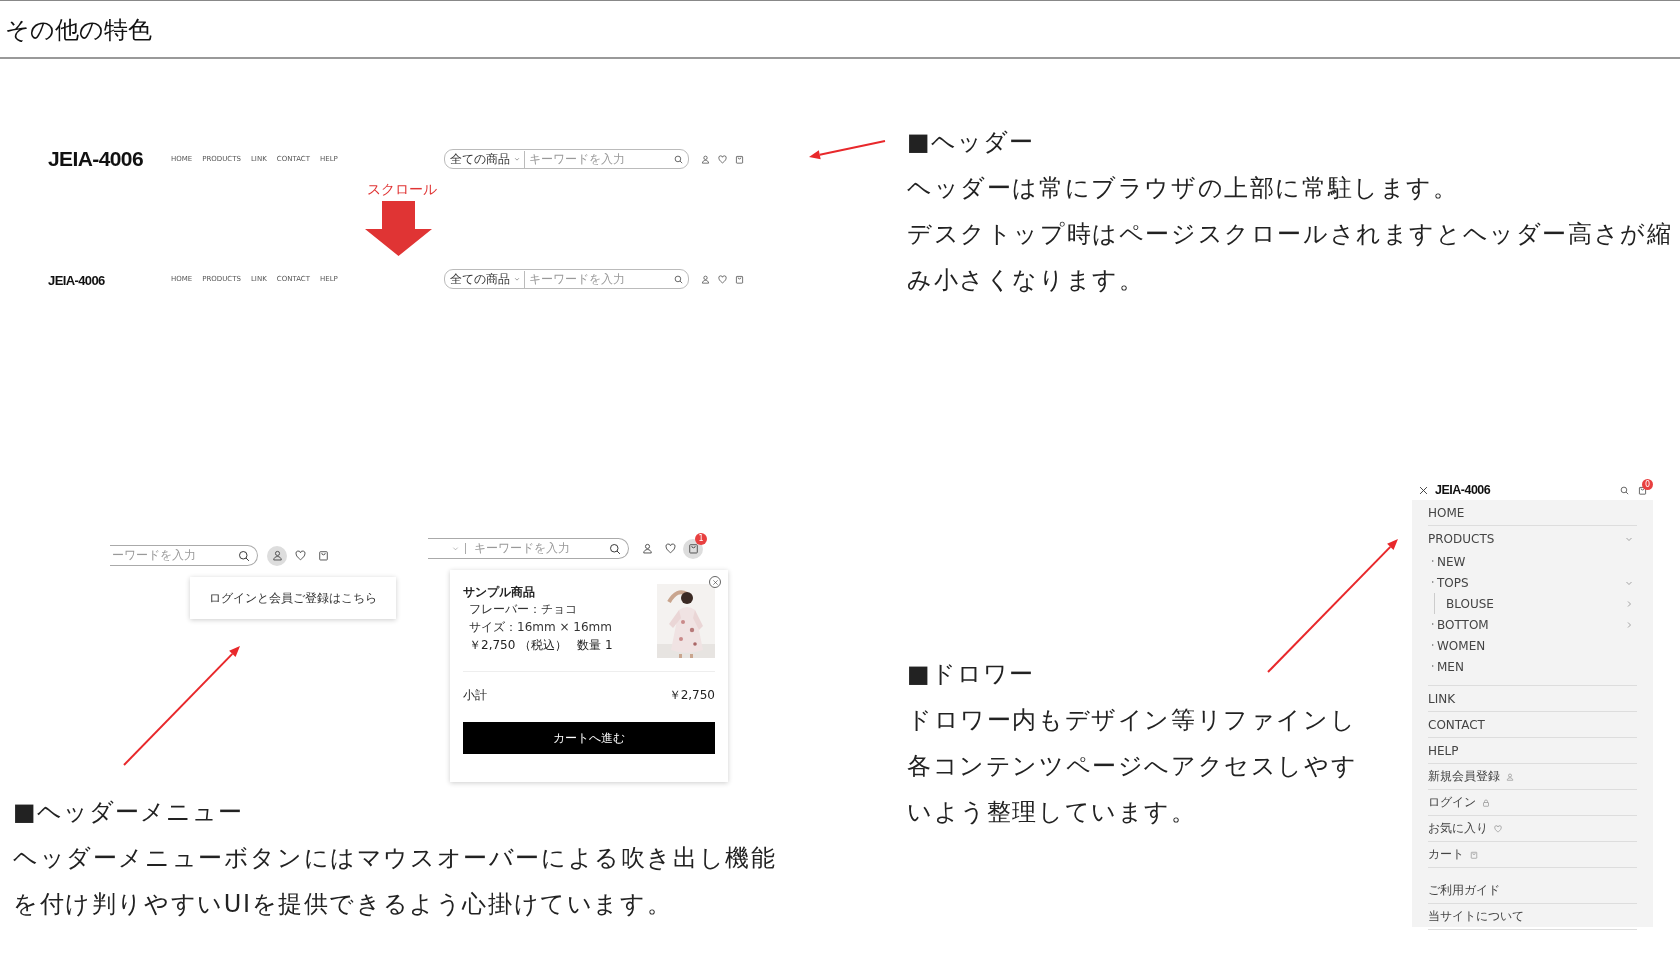 This screenshot has width=1680, height=978. I want to click on lock-icon, so click(1486, 802).